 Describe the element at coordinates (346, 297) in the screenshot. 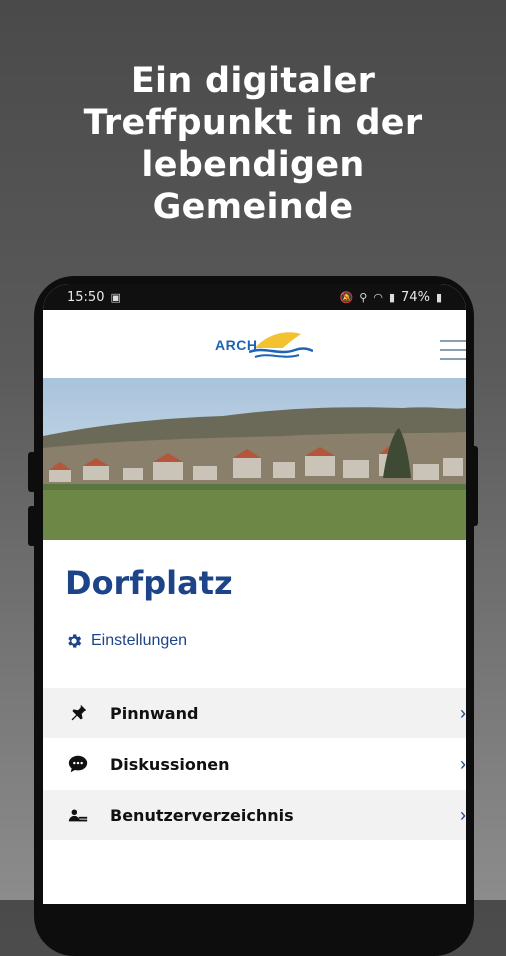

I see `mute-icon: 🔕` at that location.